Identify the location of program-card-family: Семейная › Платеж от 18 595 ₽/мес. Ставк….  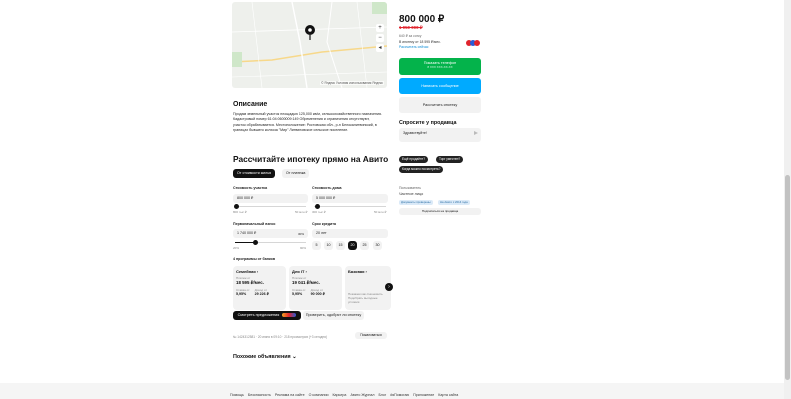
(259, 288).